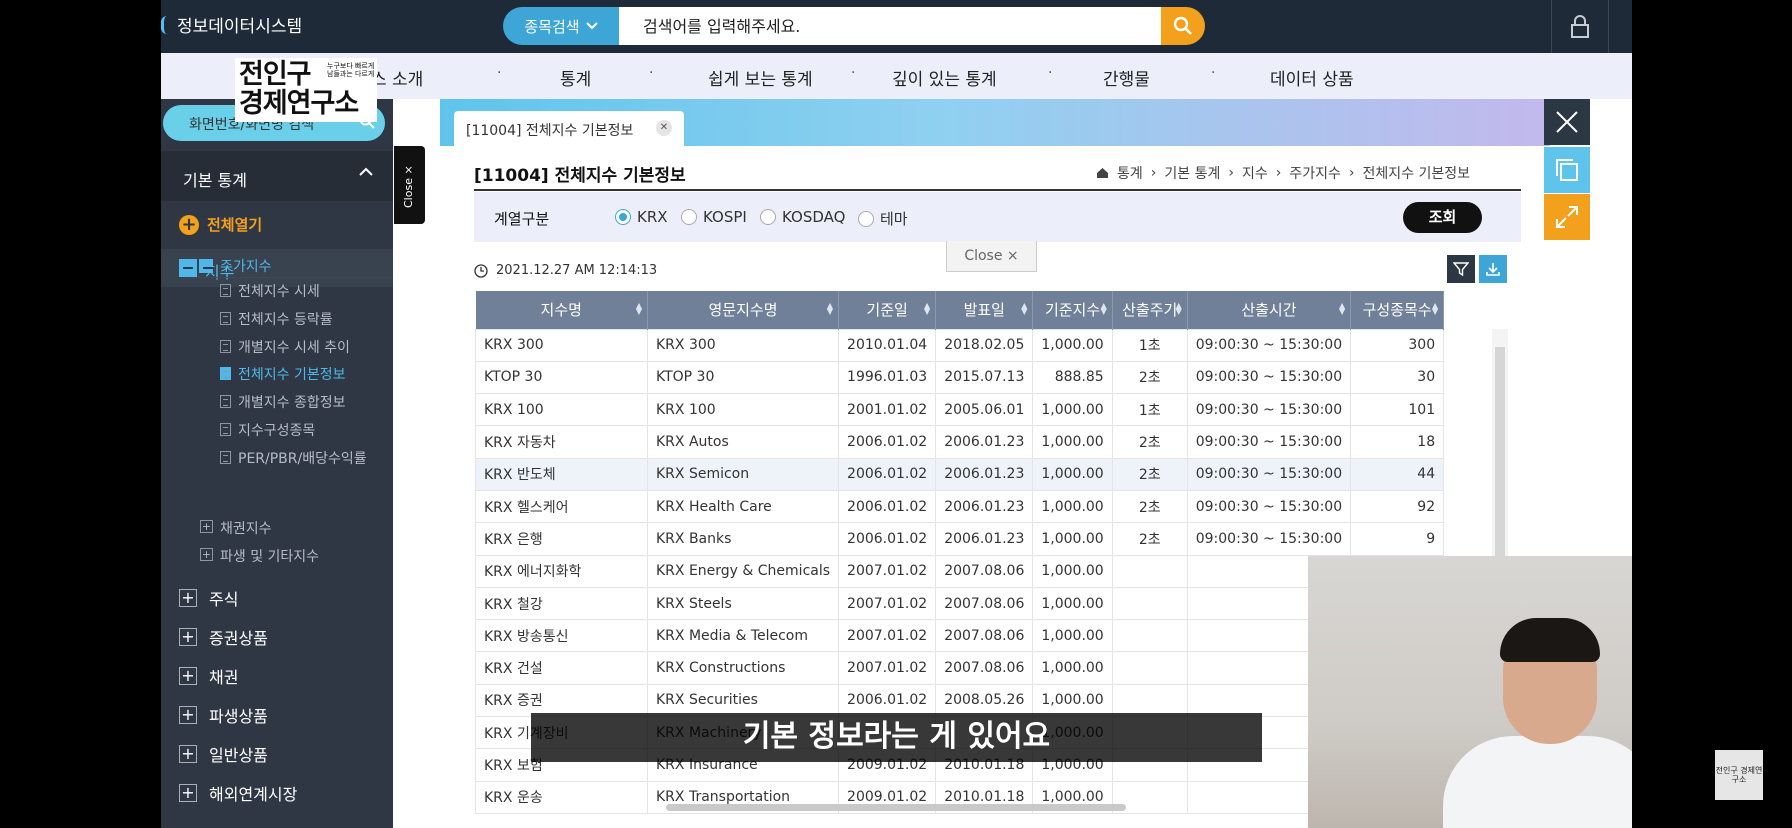  What do you see at coordinates (887, 310) in the screenshot?
I see `column-header: 기준일 ▲ ▼` at bounding box center [887, 310].